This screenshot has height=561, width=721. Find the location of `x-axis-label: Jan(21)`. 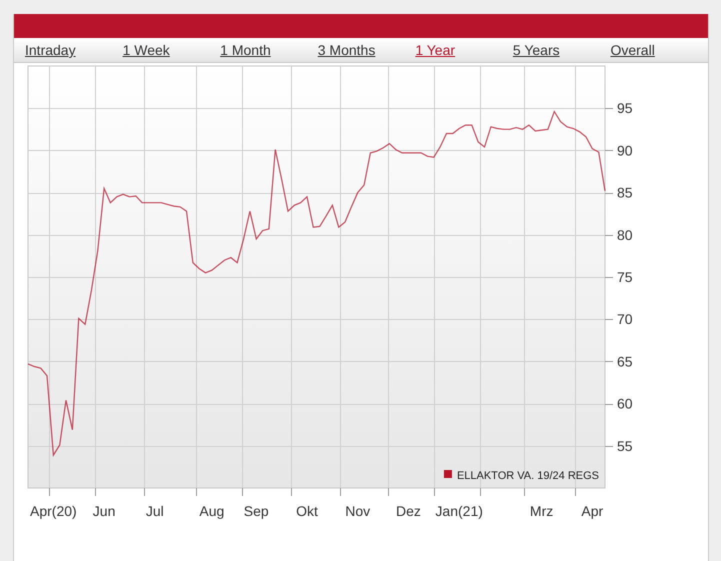

x-axis-label: Jan(21) is located at coordinates (459, 511).